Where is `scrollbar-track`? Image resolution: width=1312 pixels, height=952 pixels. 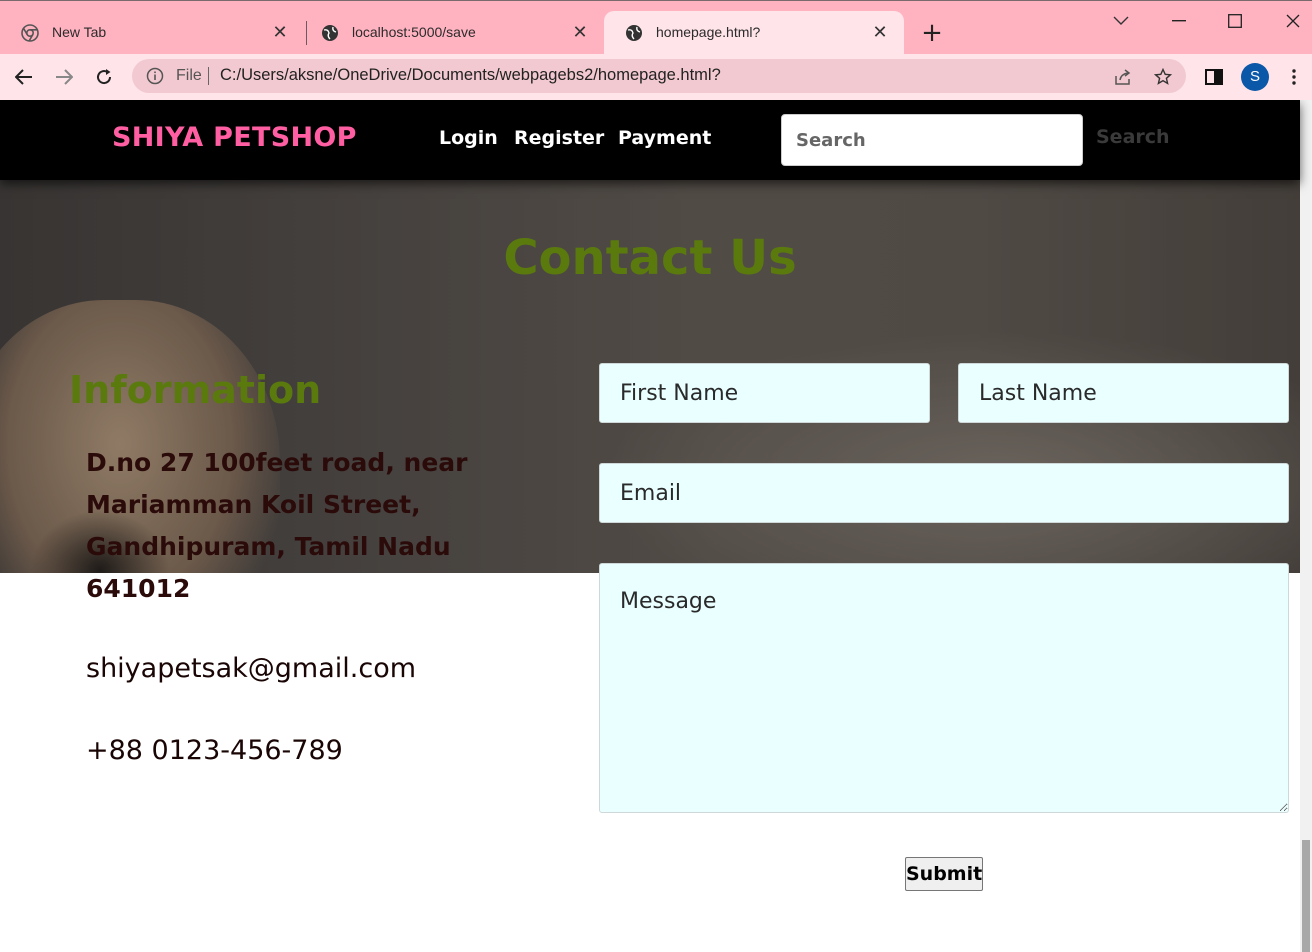 scrollbar-track is located at coordinates (1306, 526).